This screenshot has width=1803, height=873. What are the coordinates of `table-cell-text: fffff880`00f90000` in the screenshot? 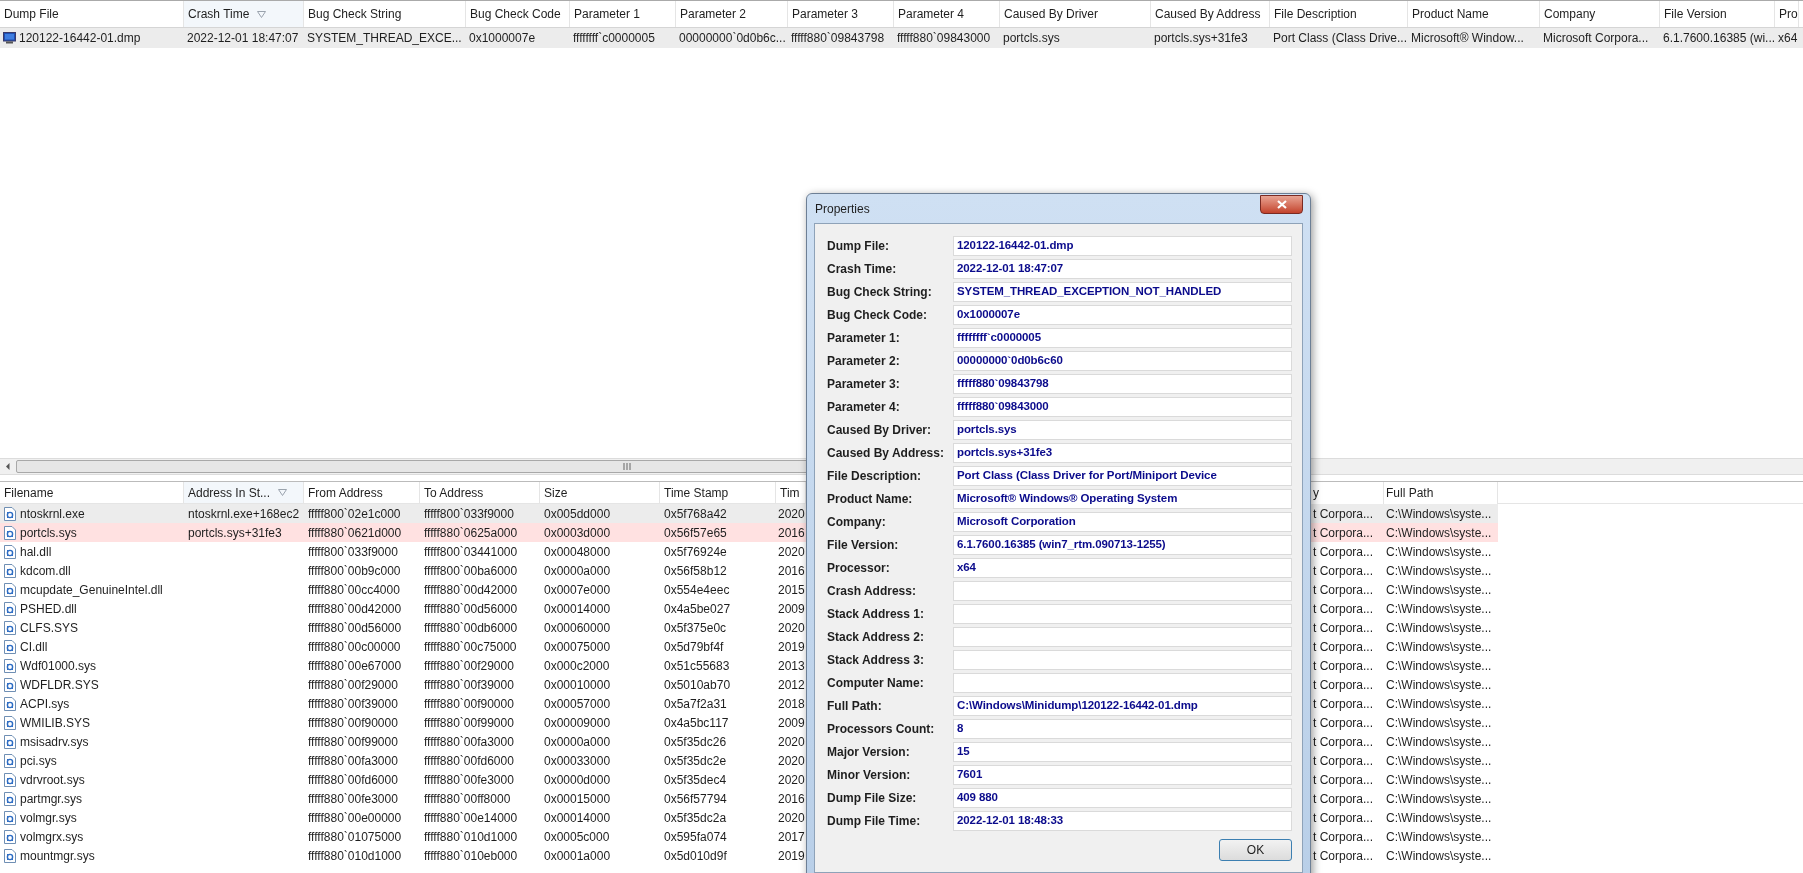 It's located at (469, 704).